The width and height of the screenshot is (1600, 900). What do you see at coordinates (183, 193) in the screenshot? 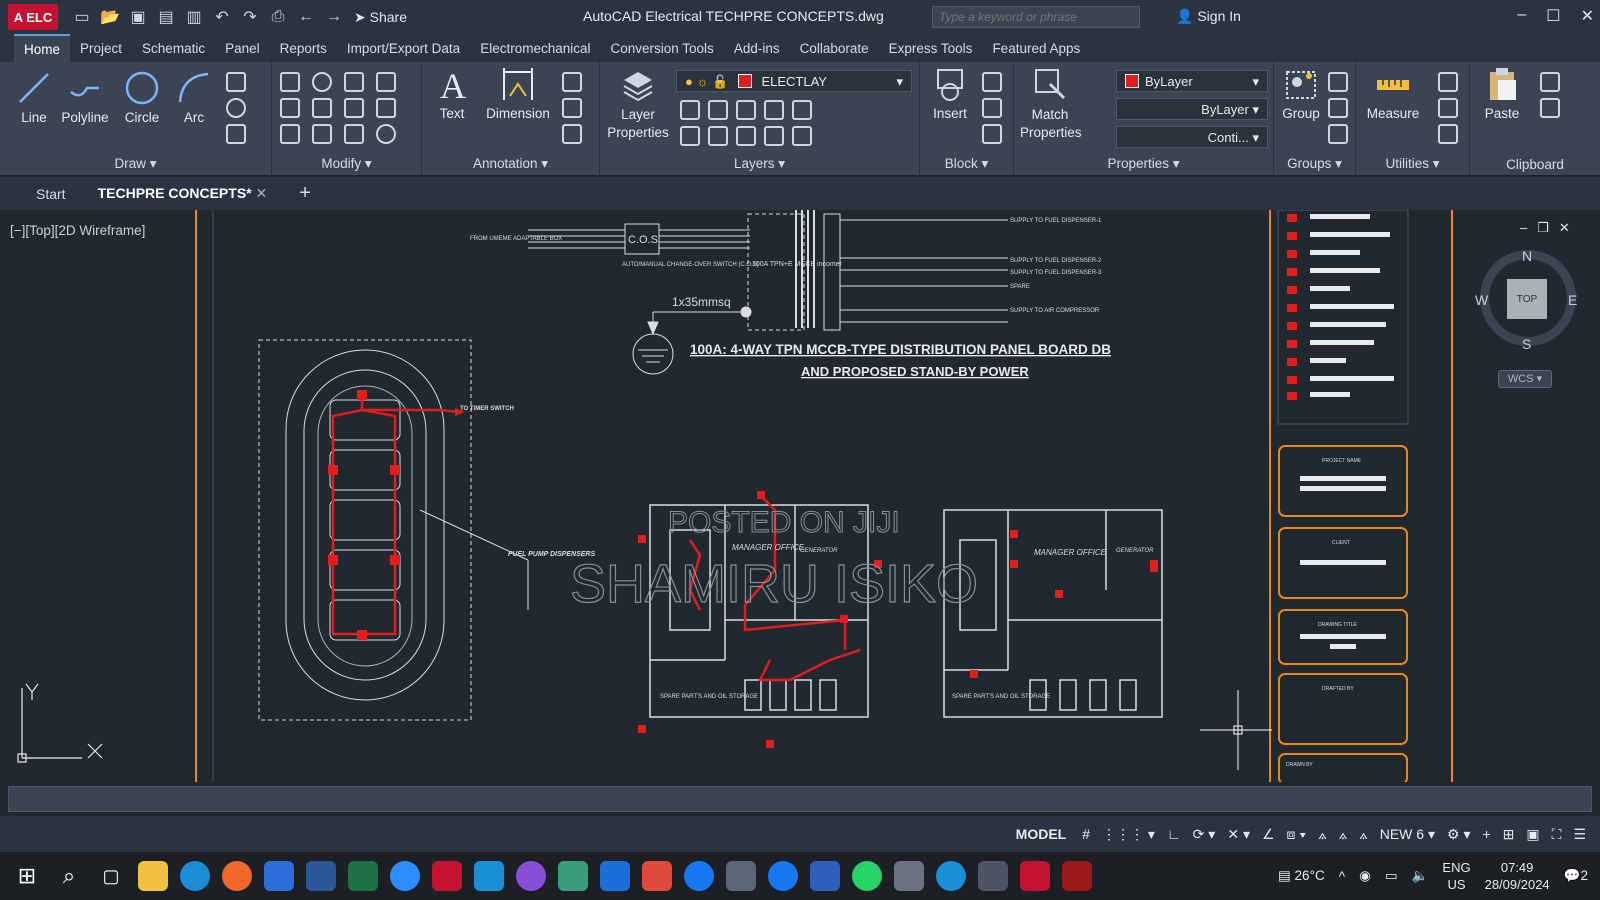
I see `tab-techpre-concepts: TECHPRE CONCEPTS* ✕` at bounding box center [183, 193].